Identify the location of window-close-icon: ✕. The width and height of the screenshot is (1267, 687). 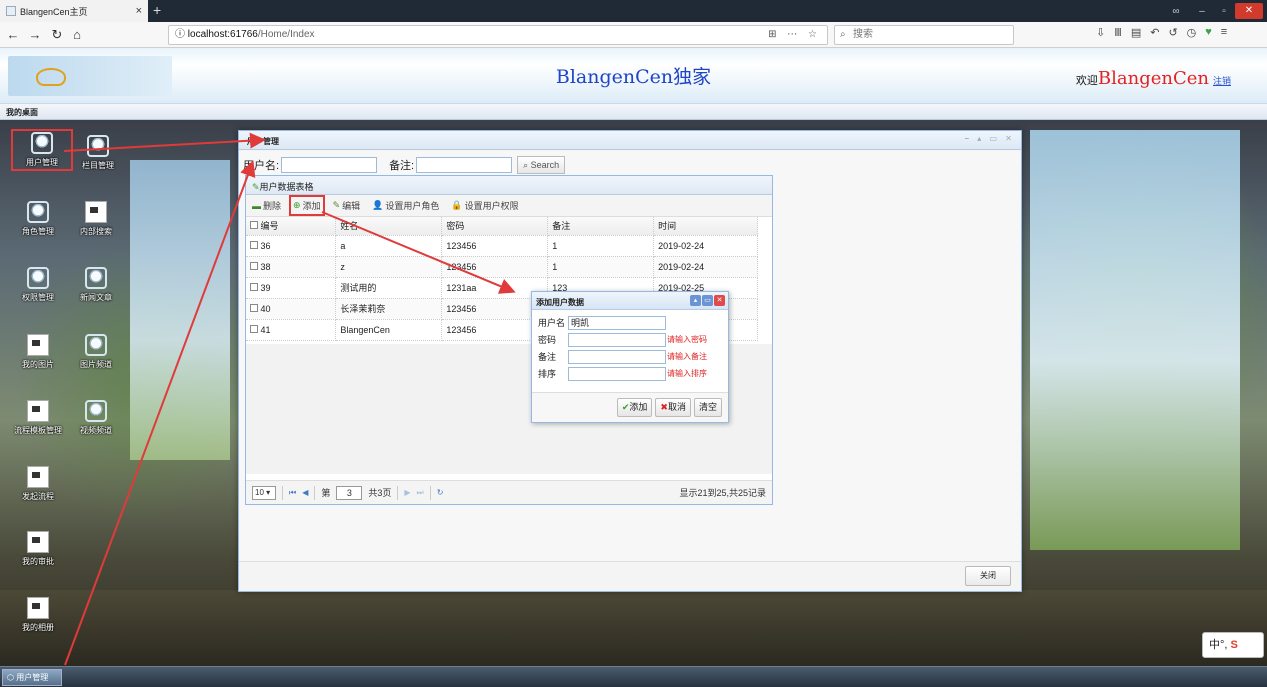
(1249, 11).